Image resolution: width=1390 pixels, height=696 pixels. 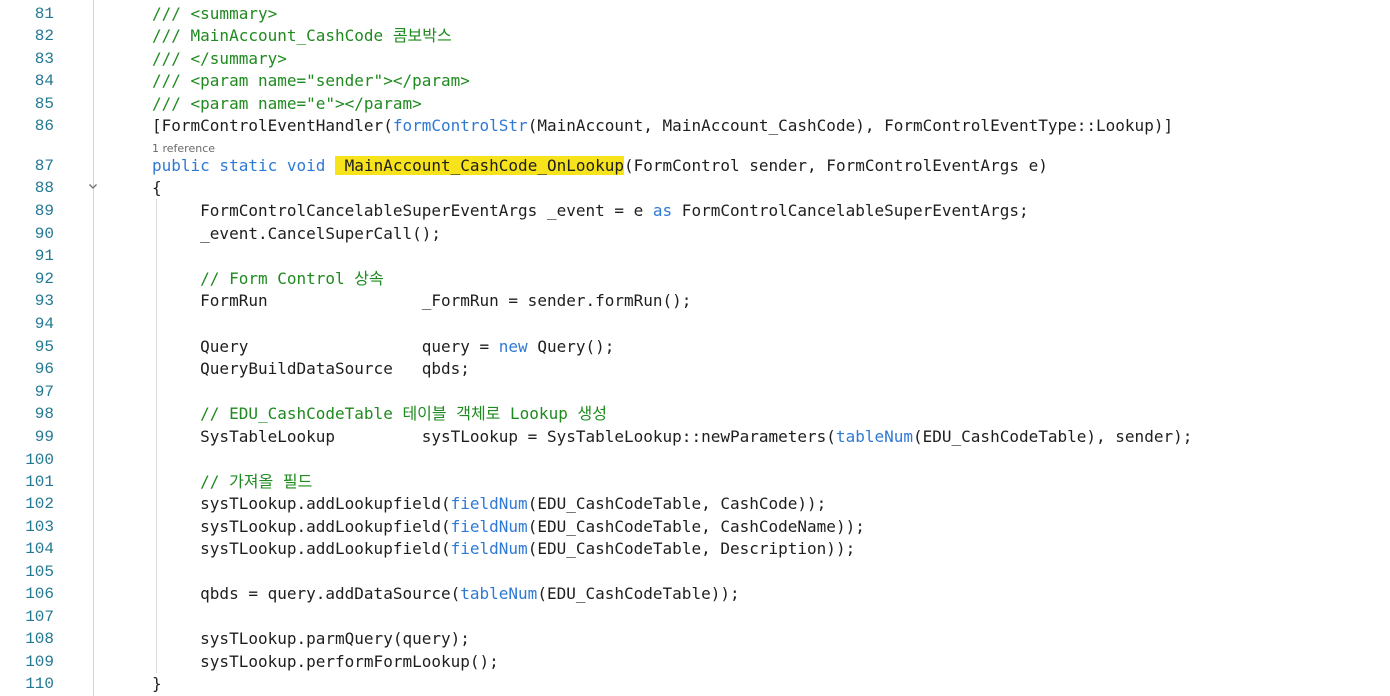 I want to click on highlighted-method-name: MainAccount_CashCode_OnLookup, so click(x=480, y=165).